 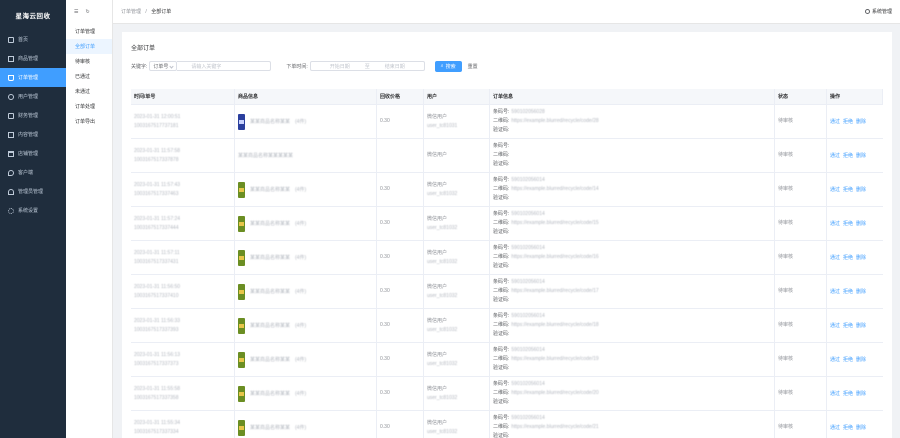 I want to click on submenu-item: 已通过, so click(x=89, y=76).